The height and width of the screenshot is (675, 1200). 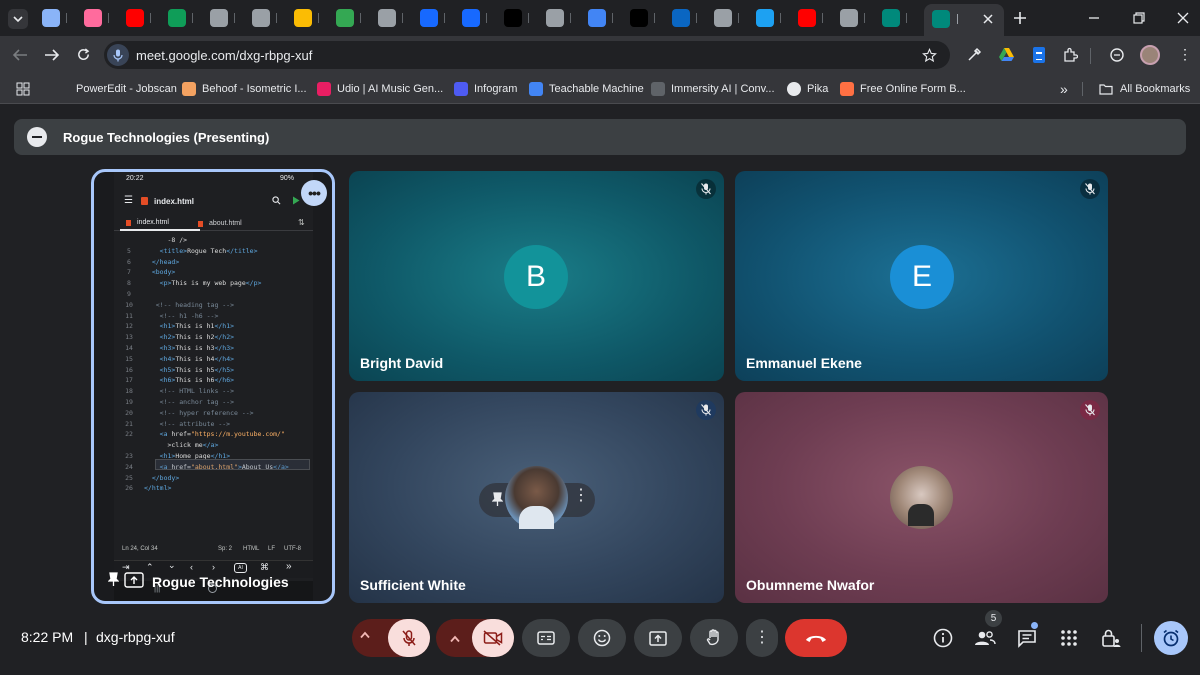 I want to click on code-line: 18 <!-- HTML links -->, so click(x=174, y=391).